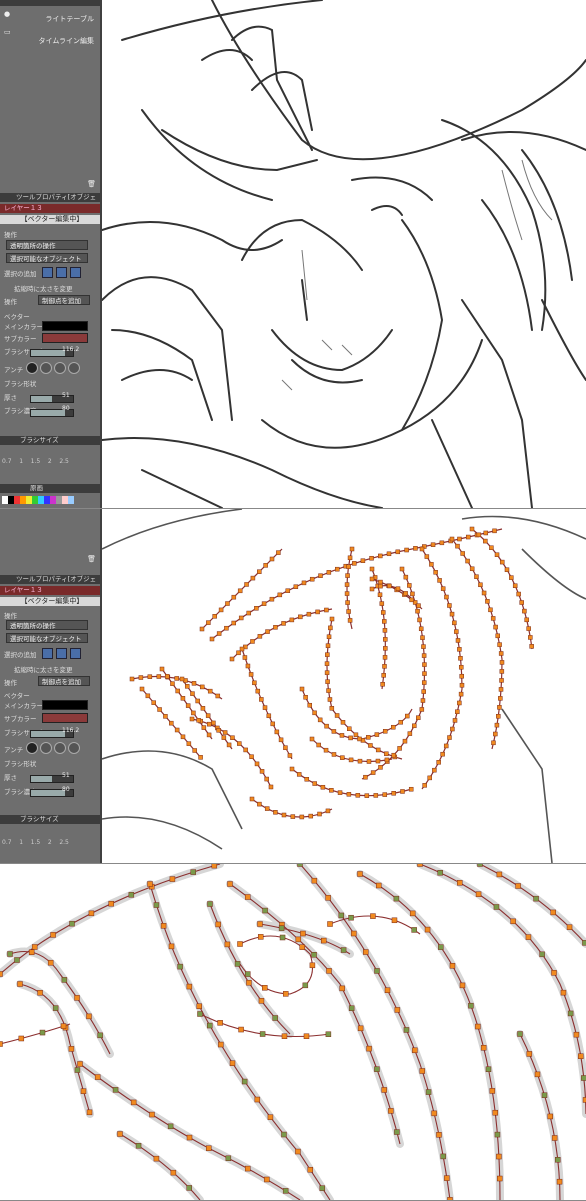 This screenshot has height=1201, width=586. I want to click on selection-subtract-icon, so click(75, 272).